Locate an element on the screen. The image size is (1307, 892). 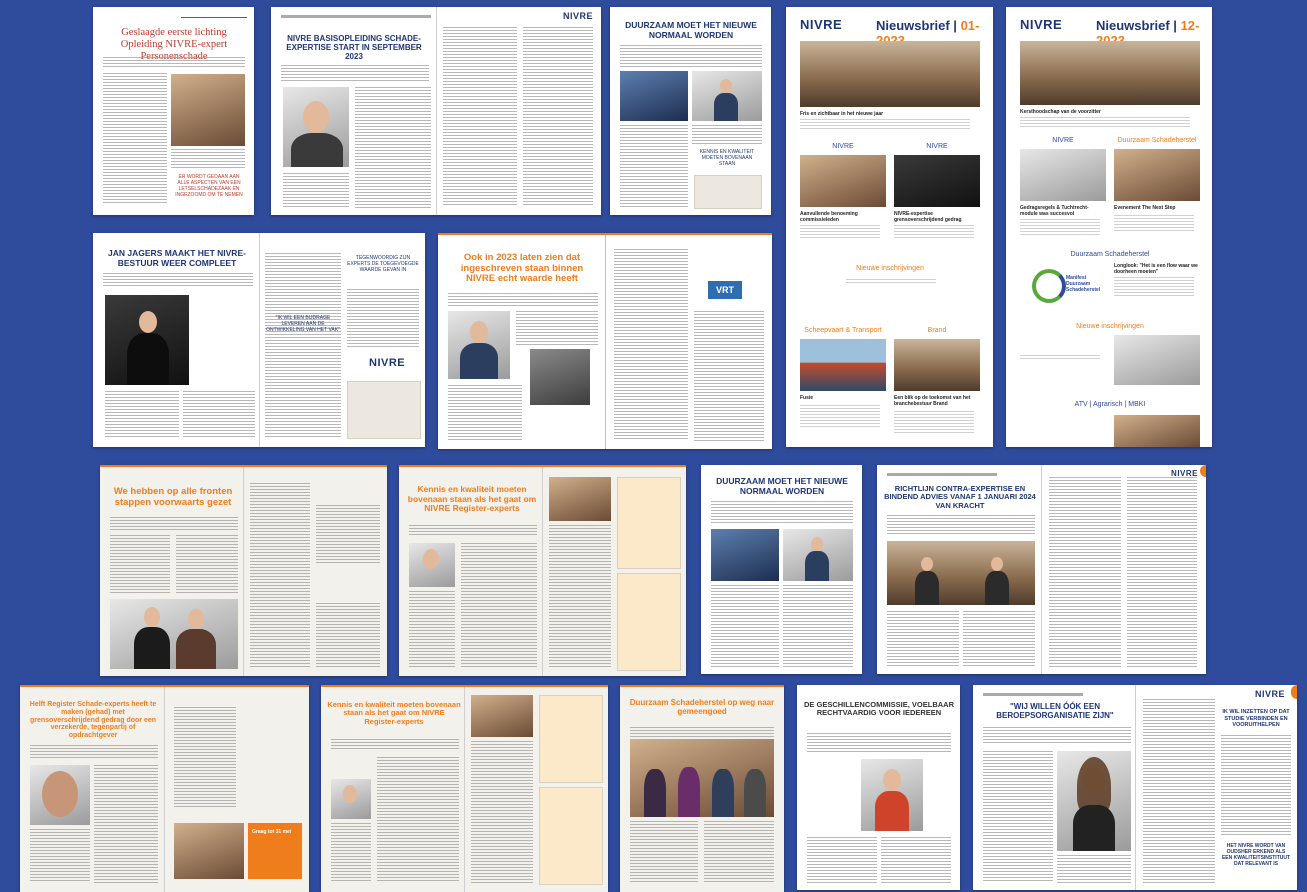
article-title: DUURZAAM MOET HET NIEUWE NORMAAL WORDEN is located at coordinates (691, 30).